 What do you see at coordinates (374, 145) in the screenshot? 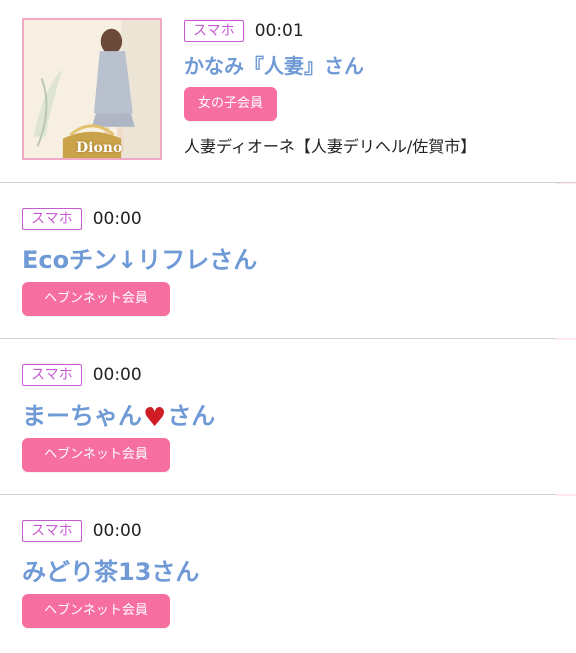
I see `shop-name: 人妻ディオーネ【人妻デリヘル/佐賀市】` at bounding box center [374, 145].